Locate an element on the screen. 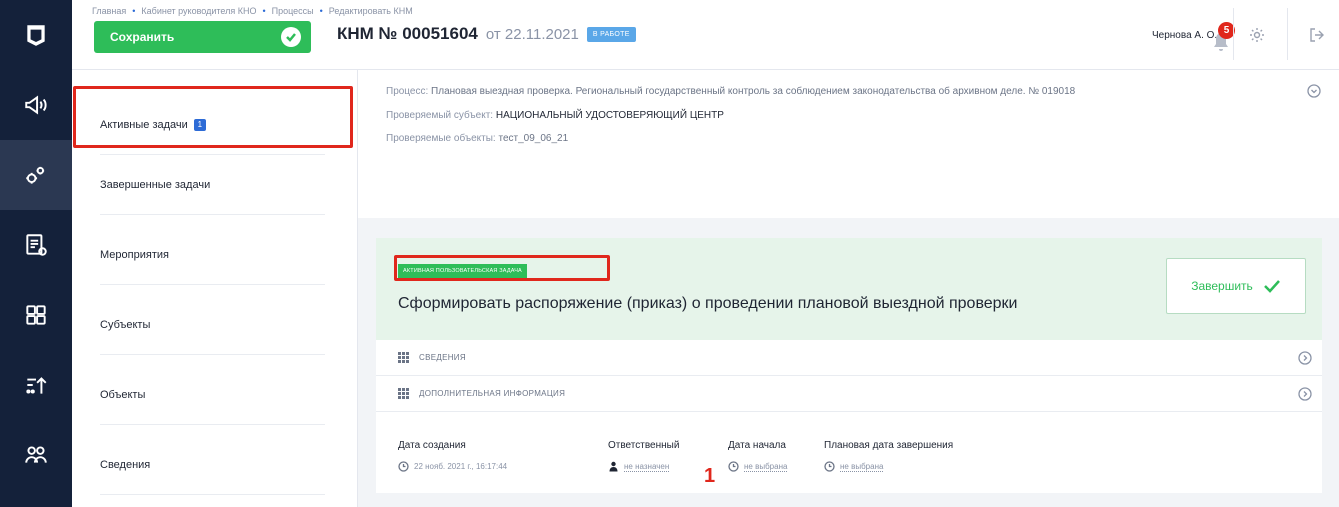 The height and width of the screenshot is (507, 1339). save-button: Сохранить is located at coordinates (202, 37).